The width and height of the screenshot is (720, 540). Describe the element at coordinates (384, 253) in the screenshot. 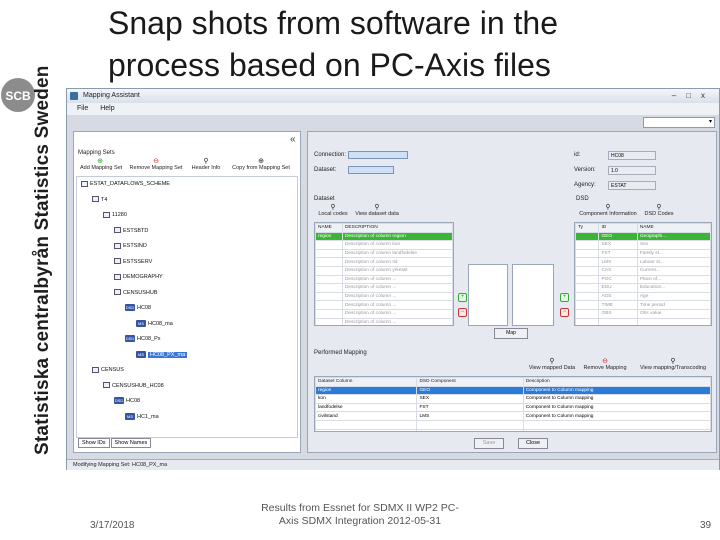

I see `dataset-row: Description of column landfodelse` at that location.